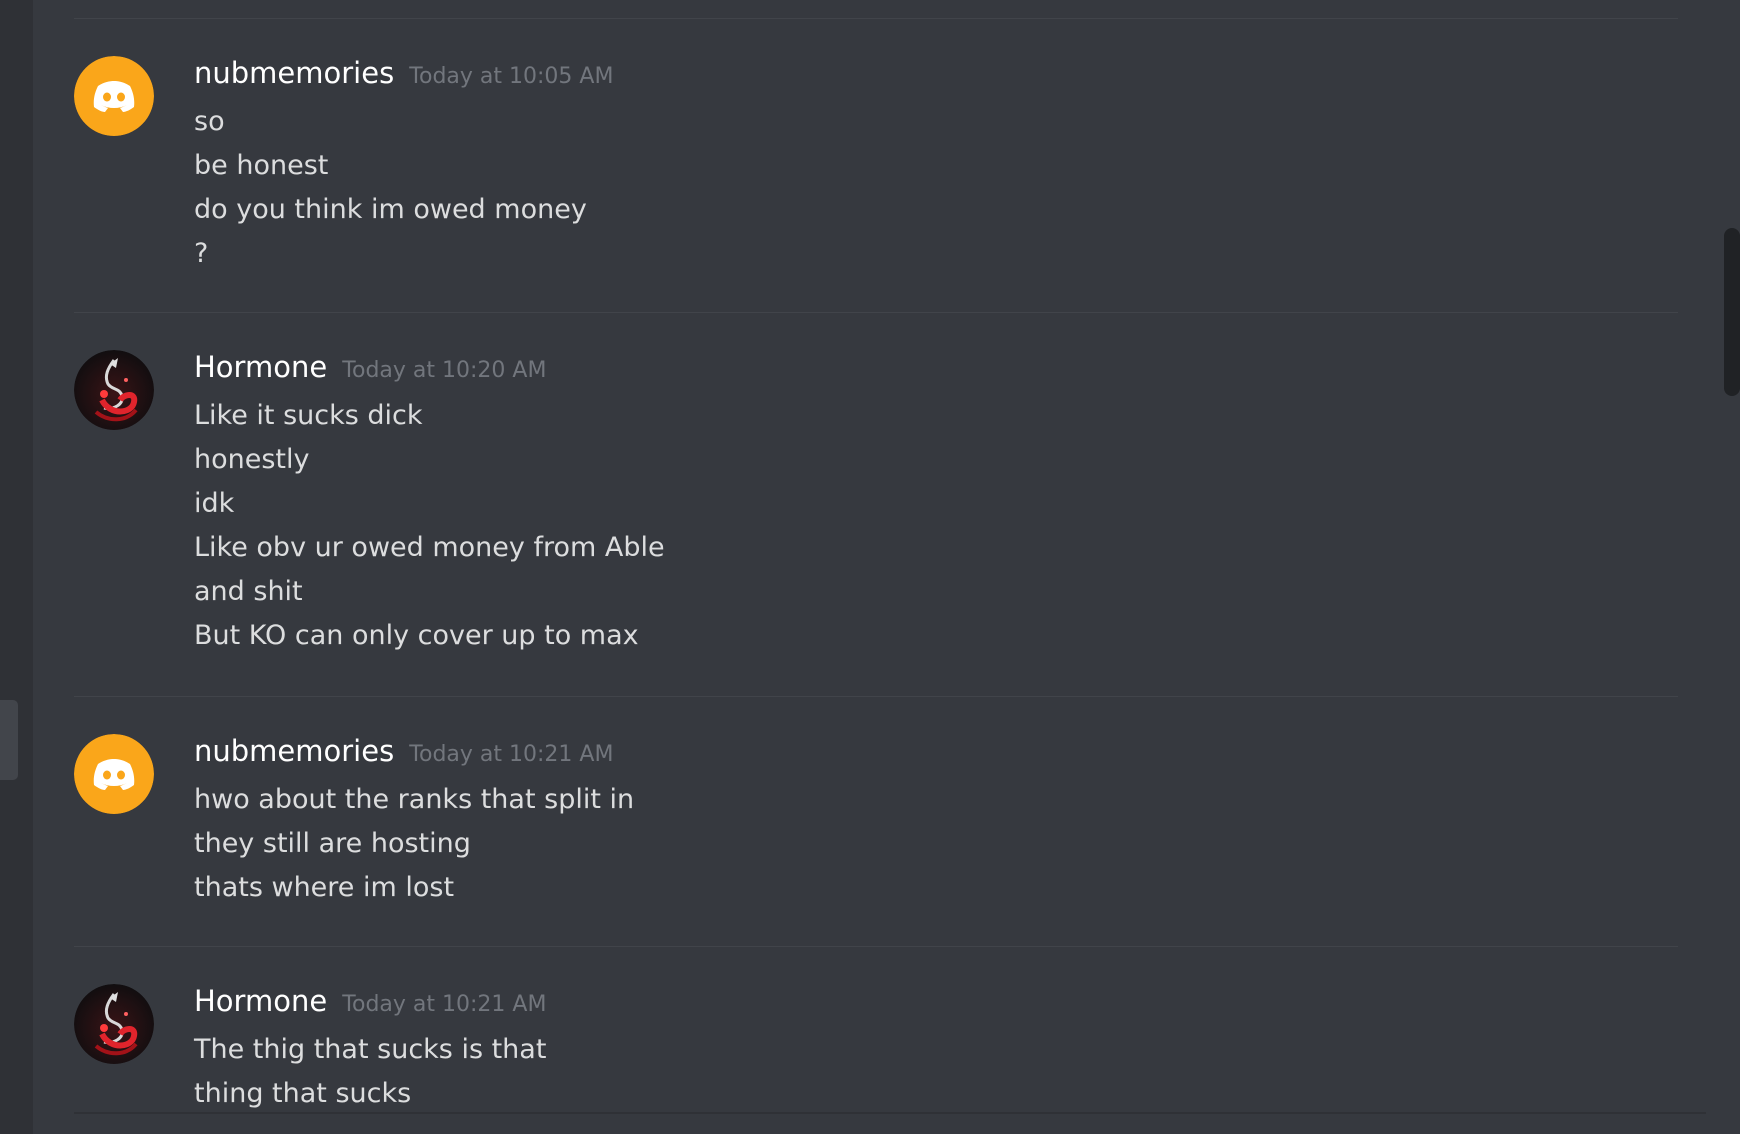 The width and height of the screenshot is (1740, 1134). What do you see at coordinates (252, 459) in the screenshot?
I see `message-text: honestly` at bounding box center [252, 459].